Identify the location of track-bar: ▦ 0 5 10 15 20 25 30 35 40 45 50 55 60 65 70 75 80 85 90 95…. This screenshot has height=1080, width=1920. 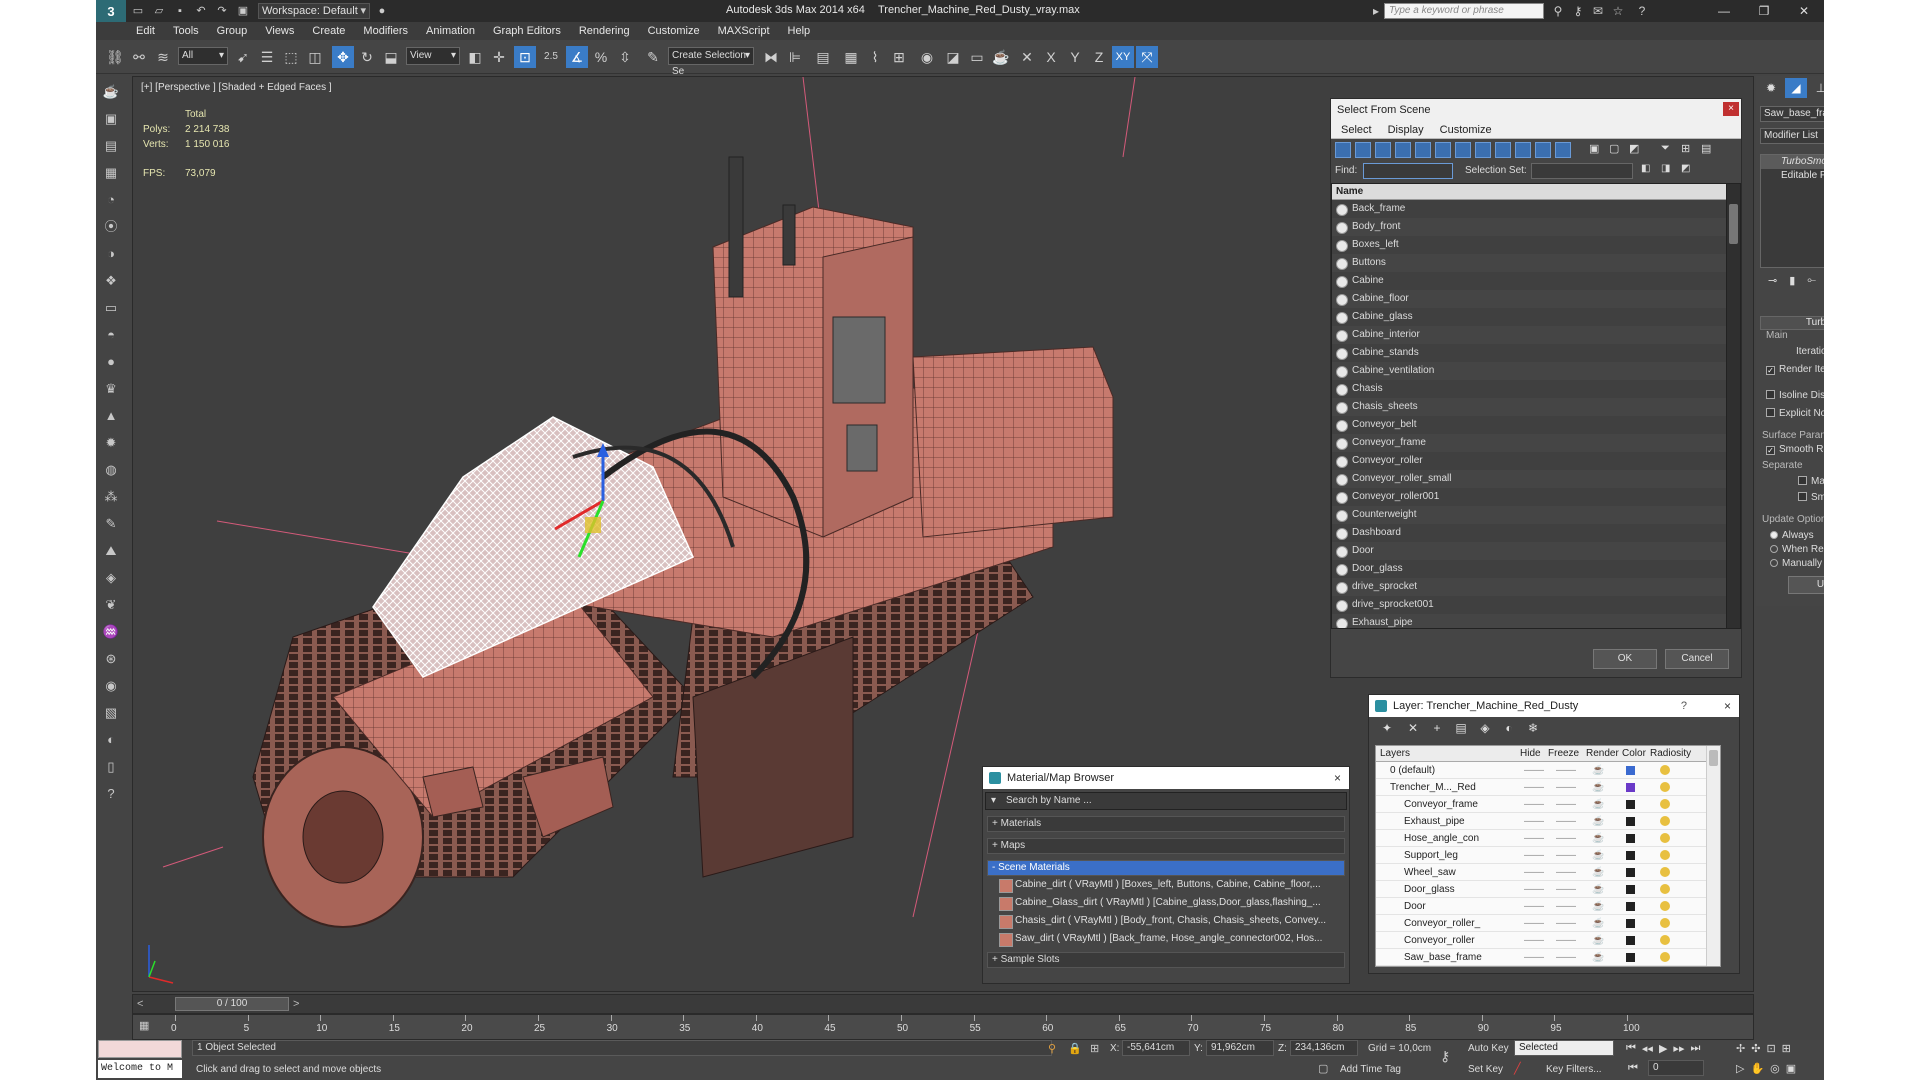
(943, 1027).